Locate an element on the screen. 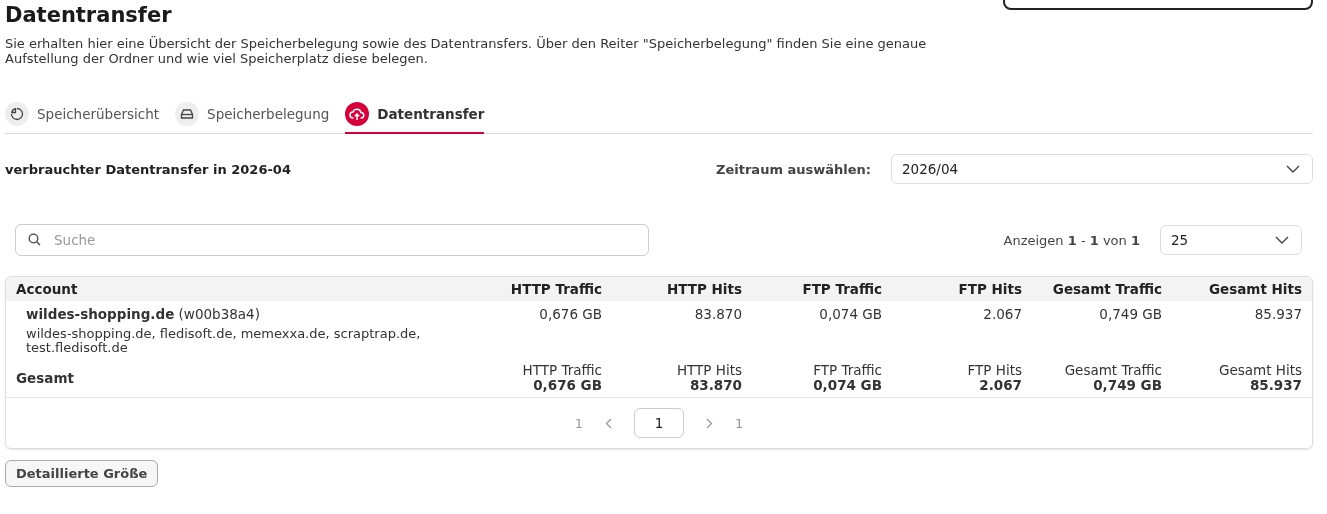 The image size is (1327, 514). total-value: 0,749 GB is located at coordinates (1127, 385).